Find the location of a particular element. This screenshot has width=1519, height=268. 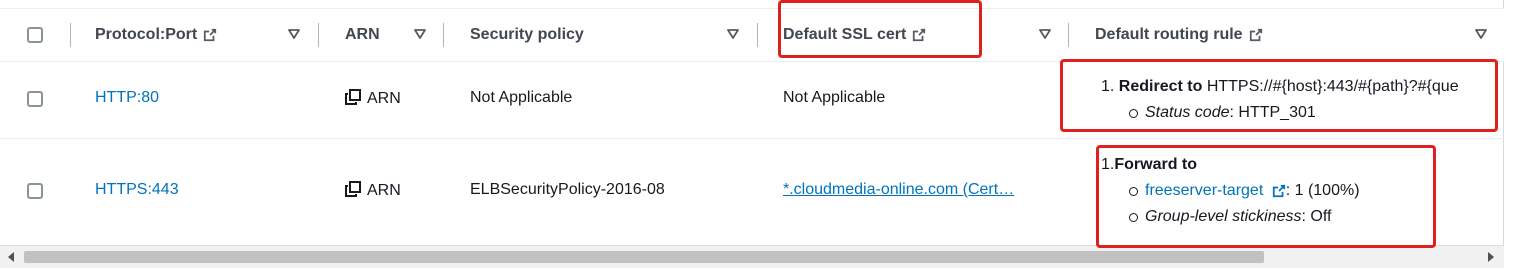

column-header-label: Security policy is located at coordinates (527, 34).